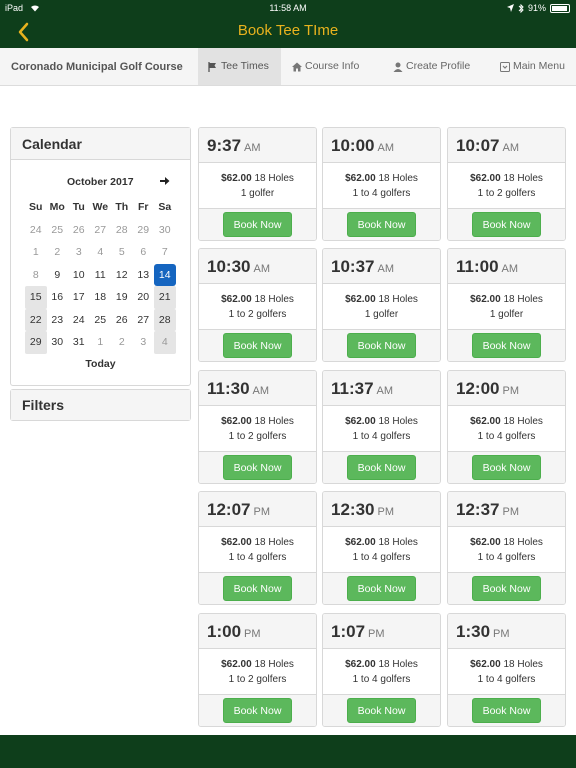 This screenshot has height=768, width=576. I want to click on filters-heading: Filters, so click(100, 405).